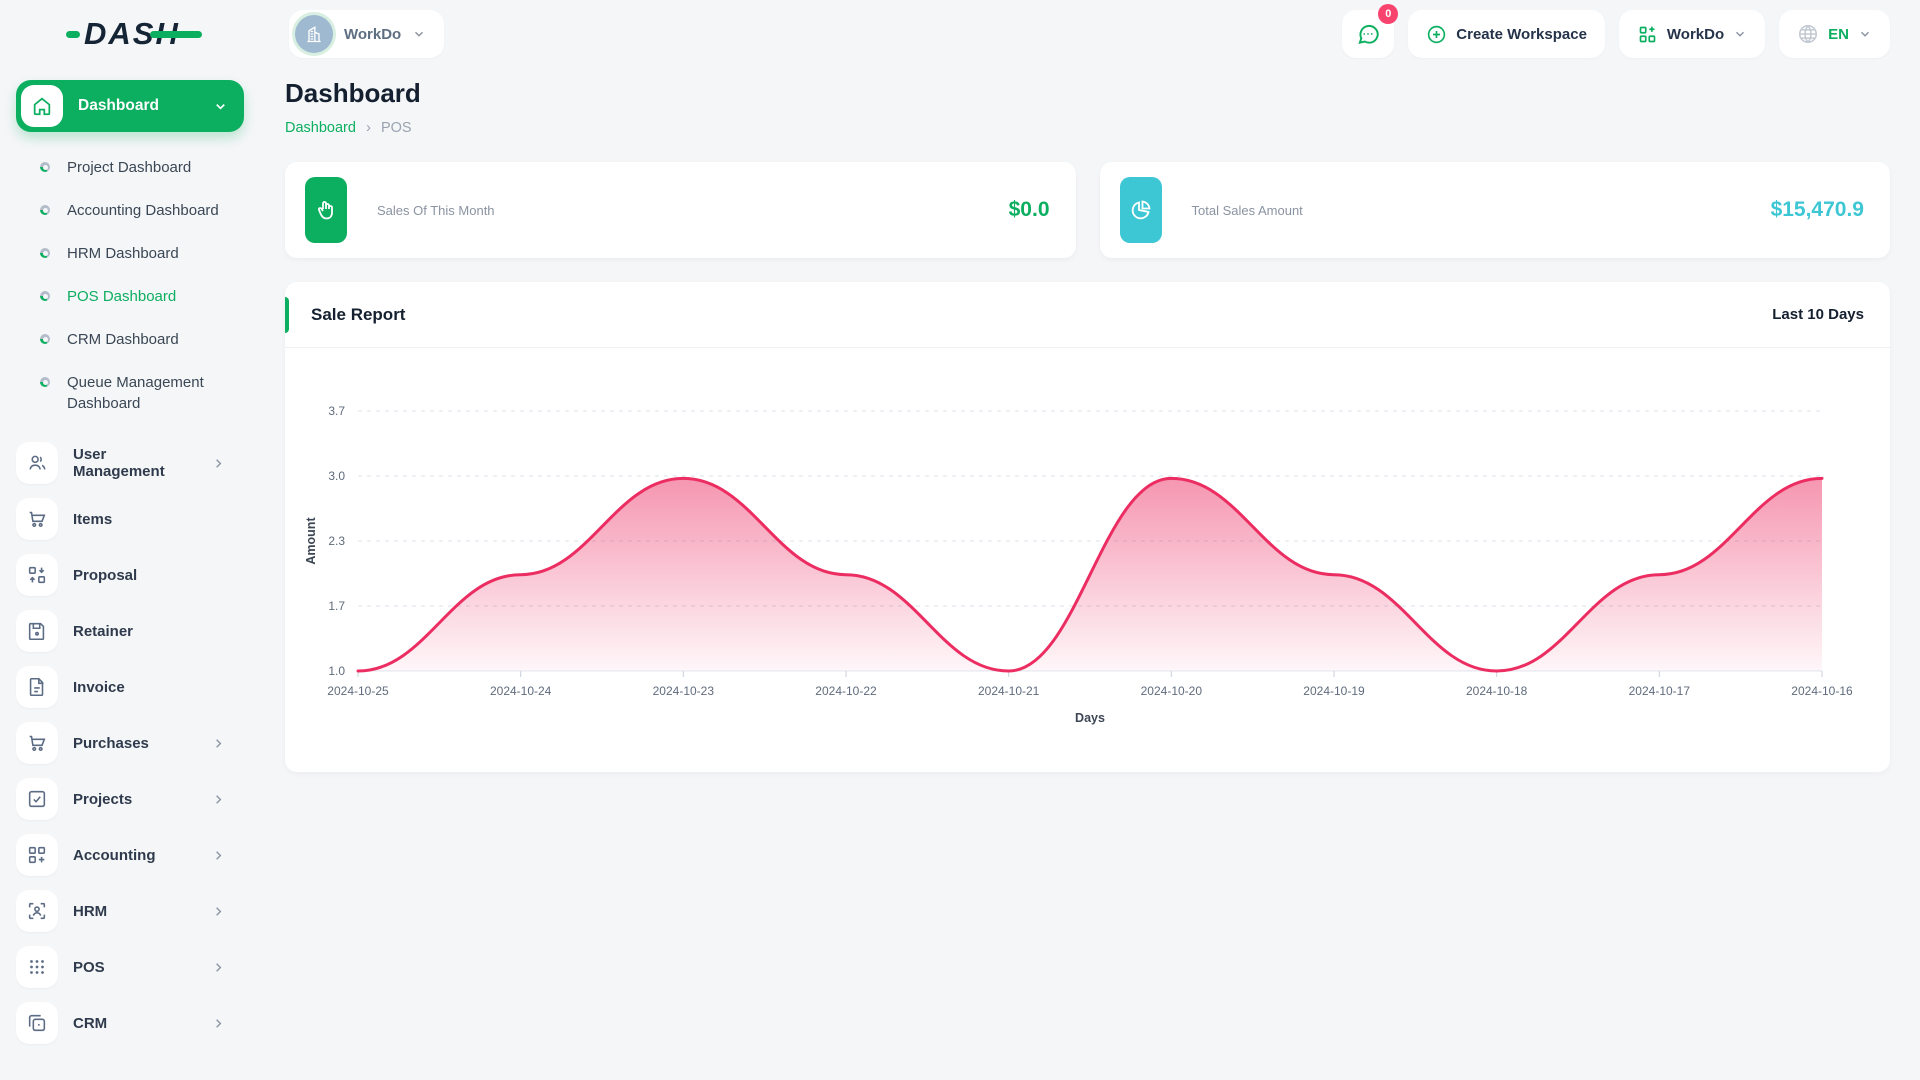 This screenshot has width=1920, height=1080. What do you see at coordinates (680, 210) in the screenshot?
I see `stat-card-sales-of-this-month: Sales Of This Month $0.0` at bounding box center [680, 210].